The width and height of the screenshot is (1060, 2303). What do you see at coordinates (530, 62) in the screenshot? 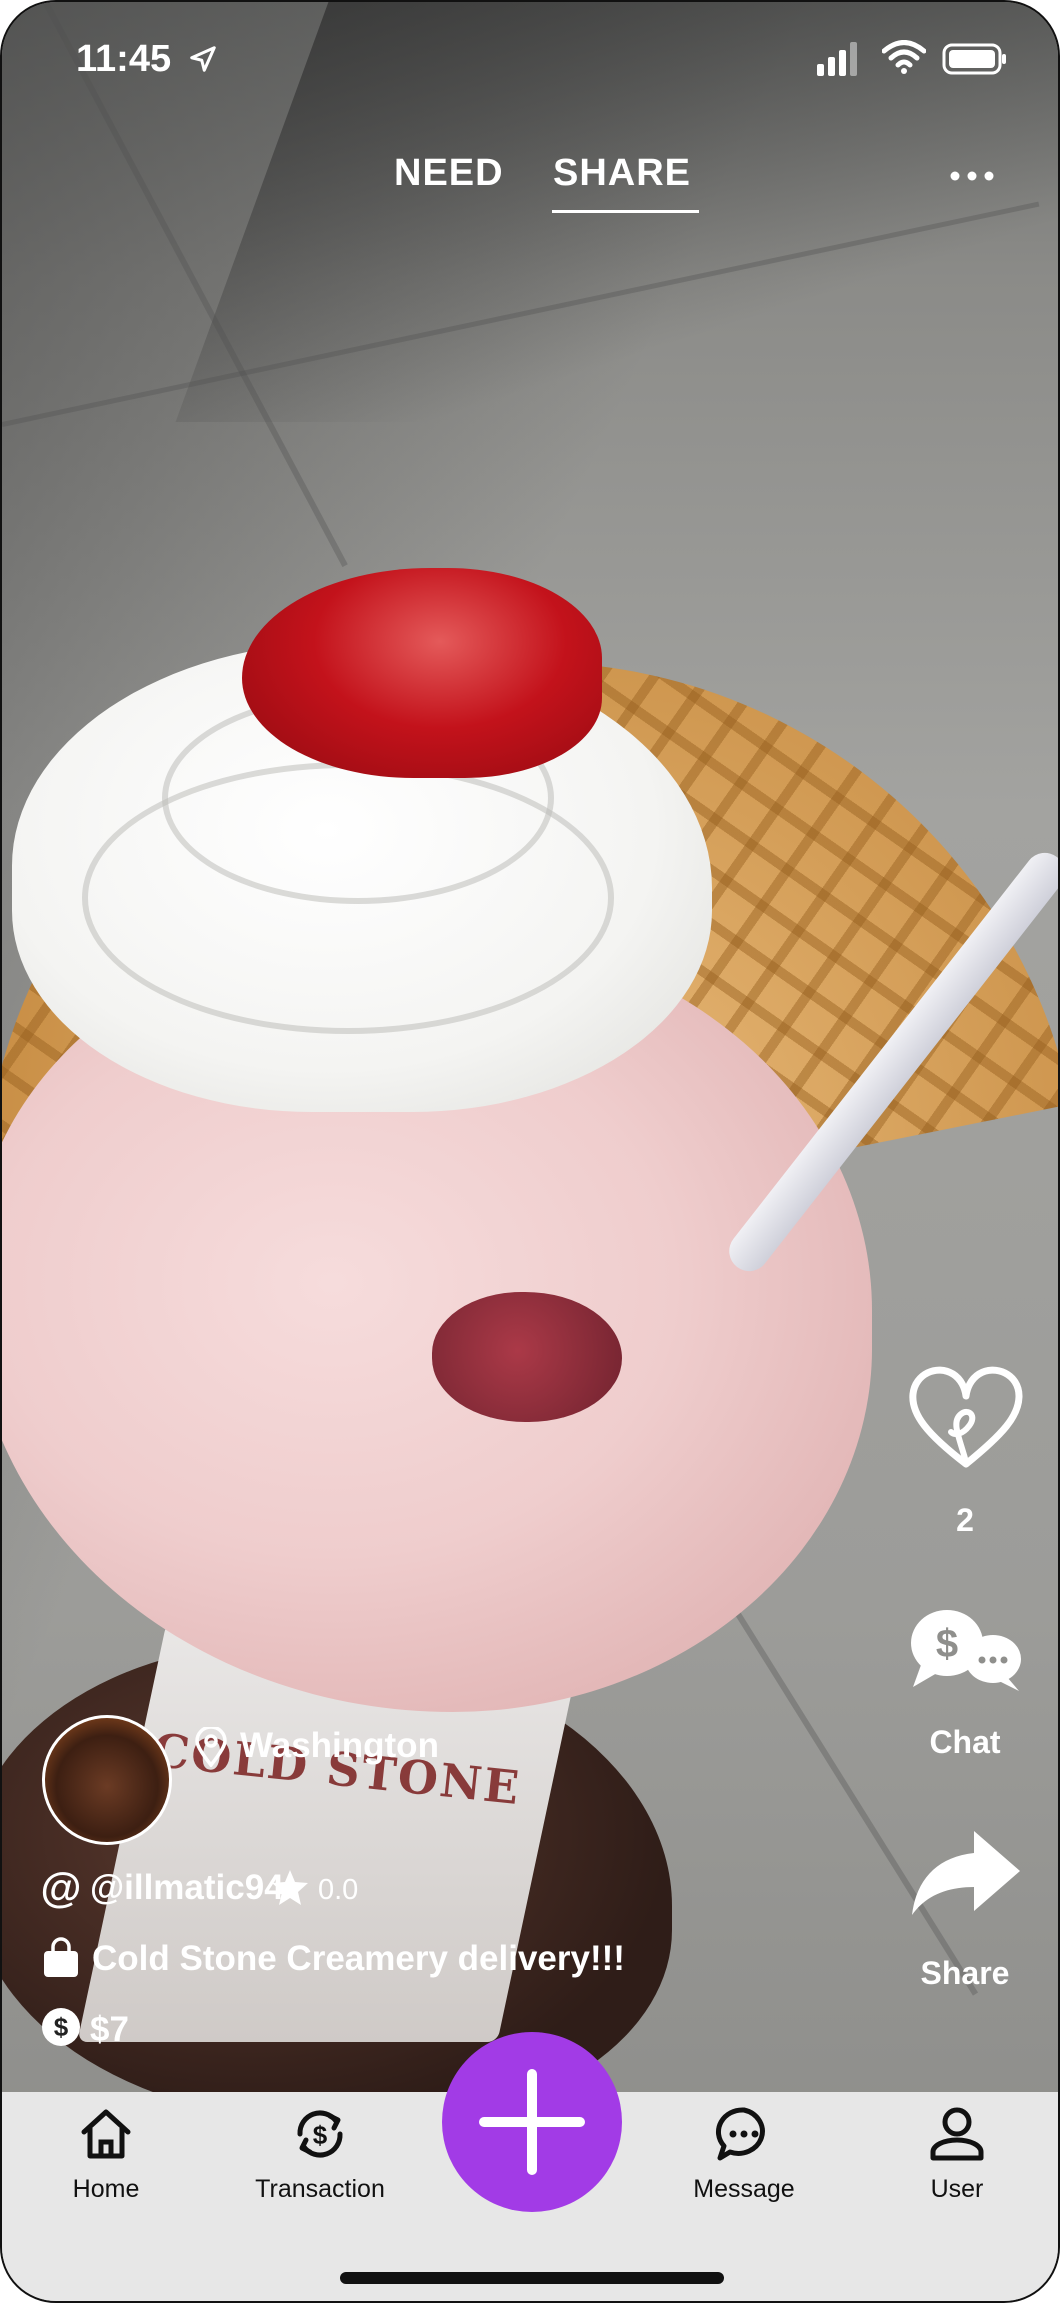
I see `status-bar: 11:45` at bounding box center [530, 62].